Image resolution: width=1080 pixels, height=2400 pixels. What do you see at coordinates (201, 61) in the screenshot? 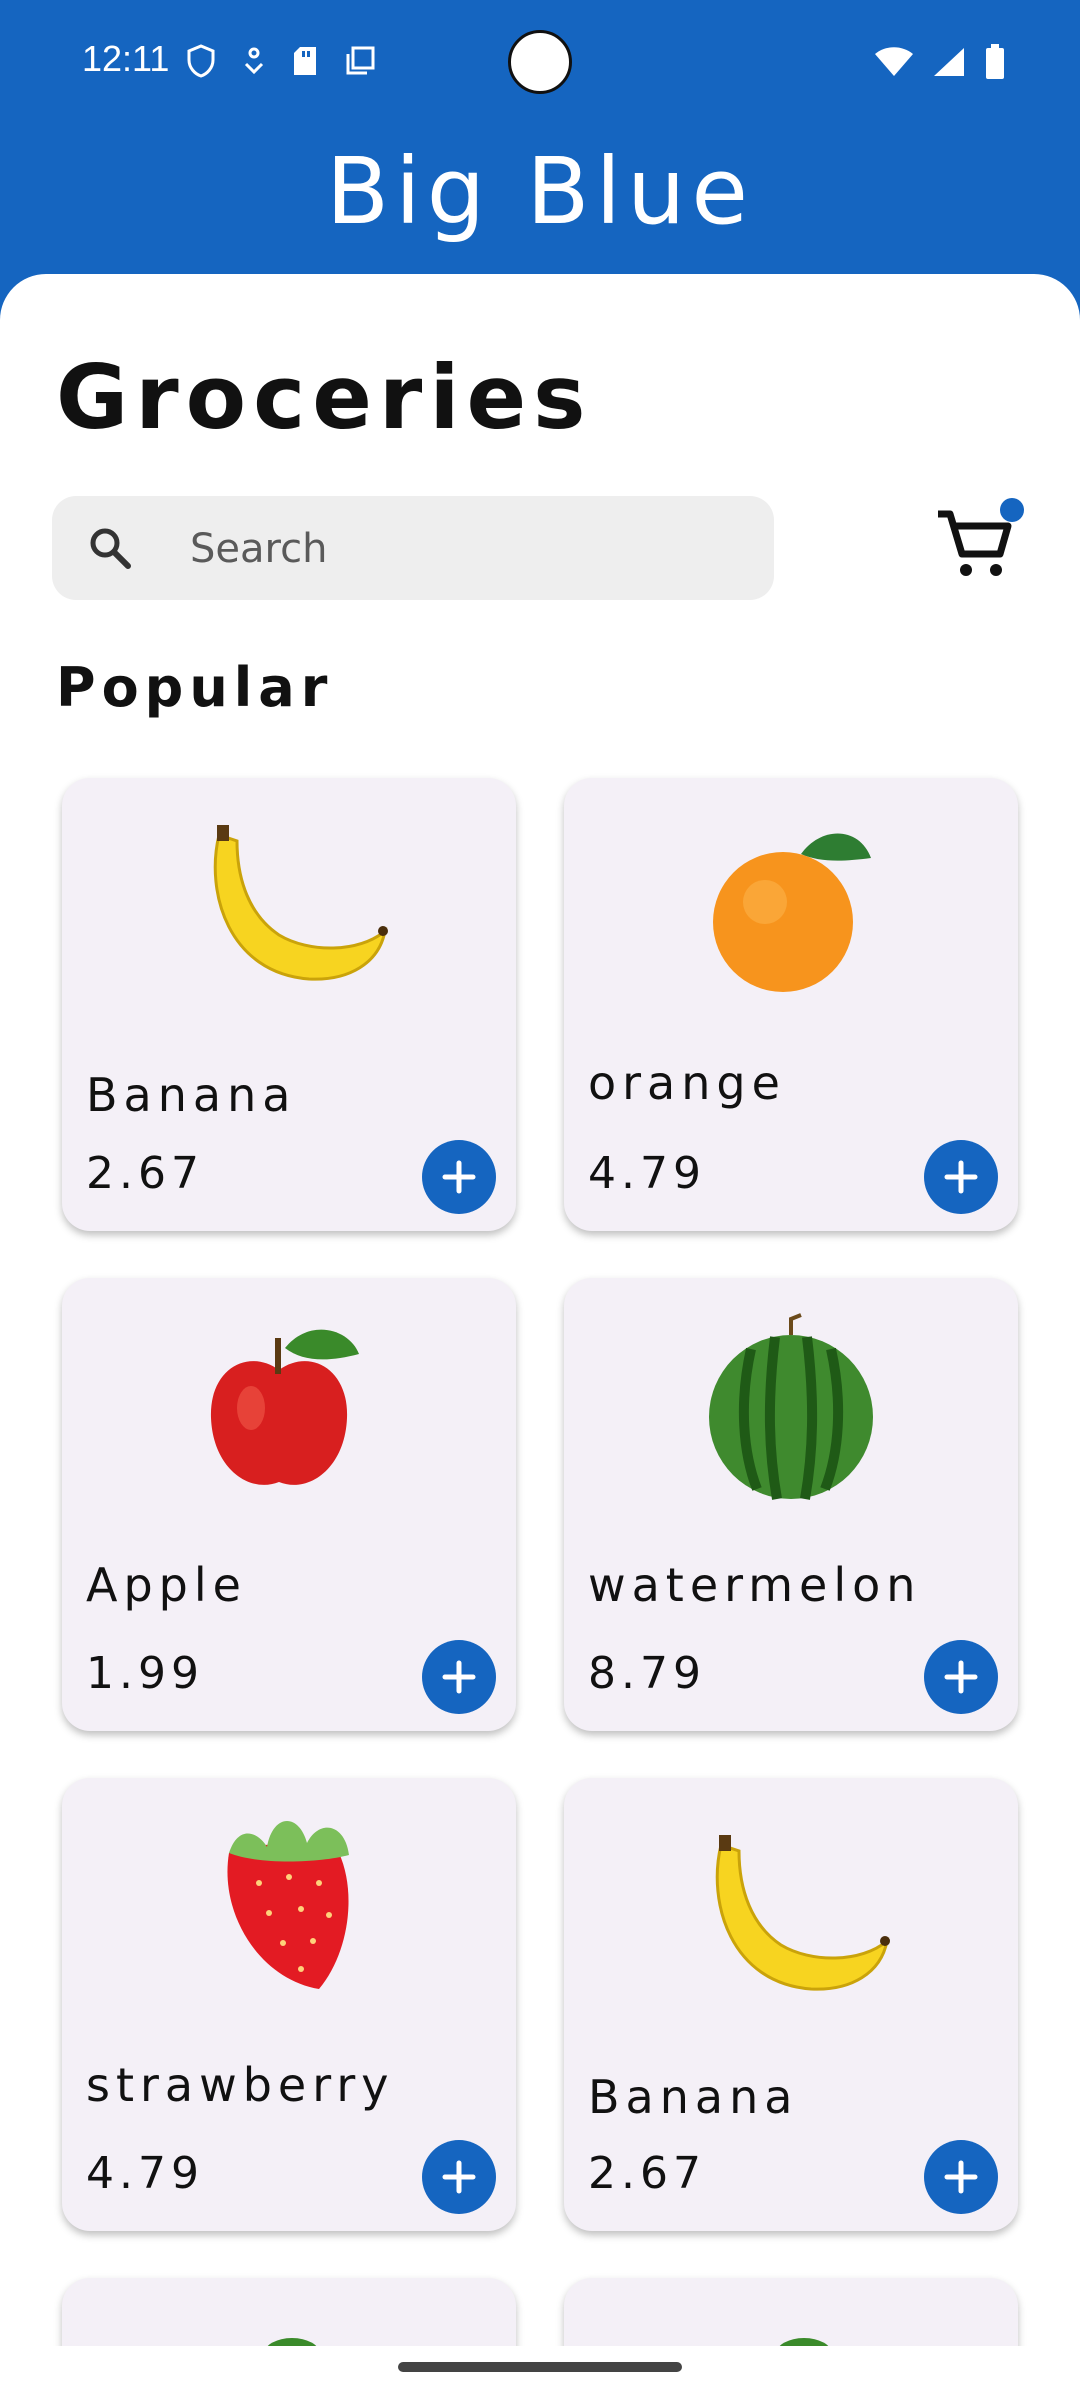
I see `shield-icon` at bounding box center [201, 61].